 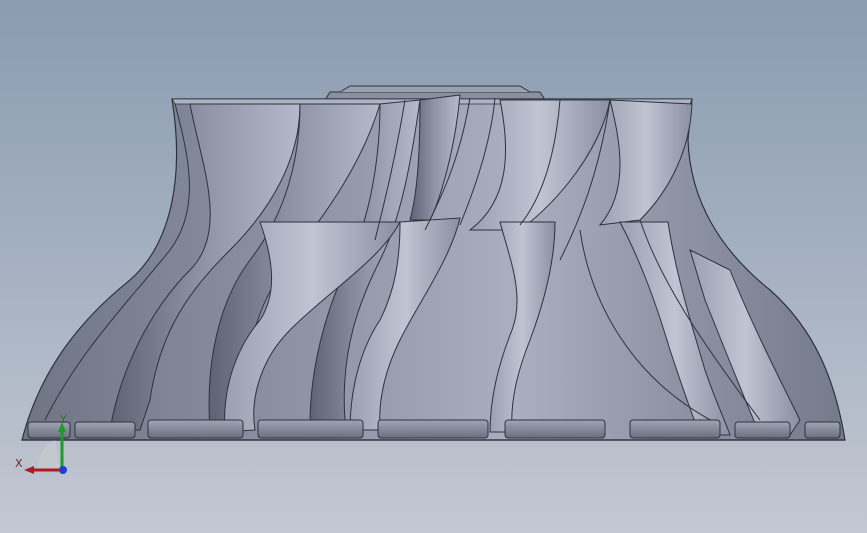 I want to click on x-axis-arrowhead-icon, so click(x=29, y=470).